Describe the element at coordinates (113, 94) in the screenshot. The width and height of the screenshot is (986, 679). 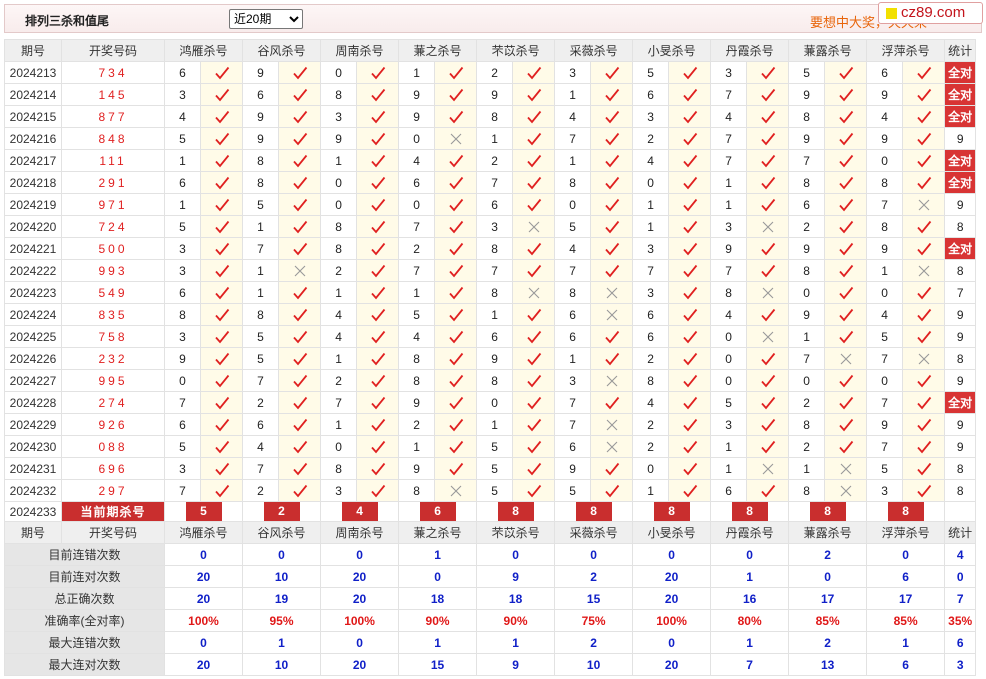
I see `row-draw-number: 145` at that location.